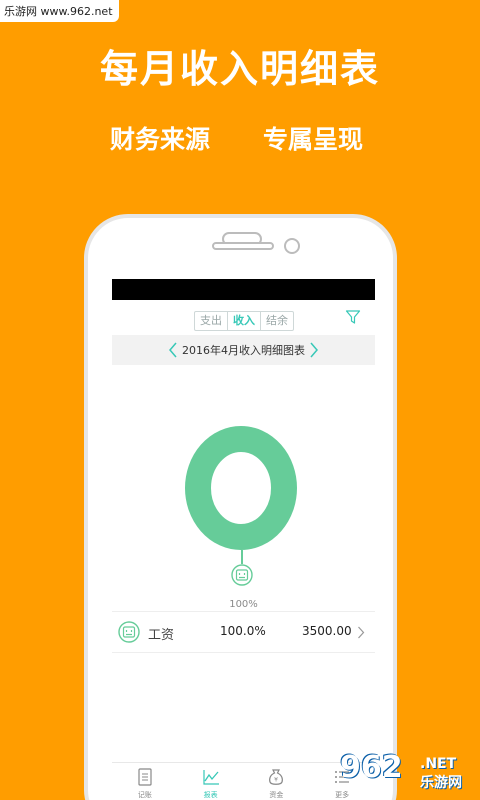 The image size is (480, 800). I want to click on brand-domain: .NET, so click(438, 764).